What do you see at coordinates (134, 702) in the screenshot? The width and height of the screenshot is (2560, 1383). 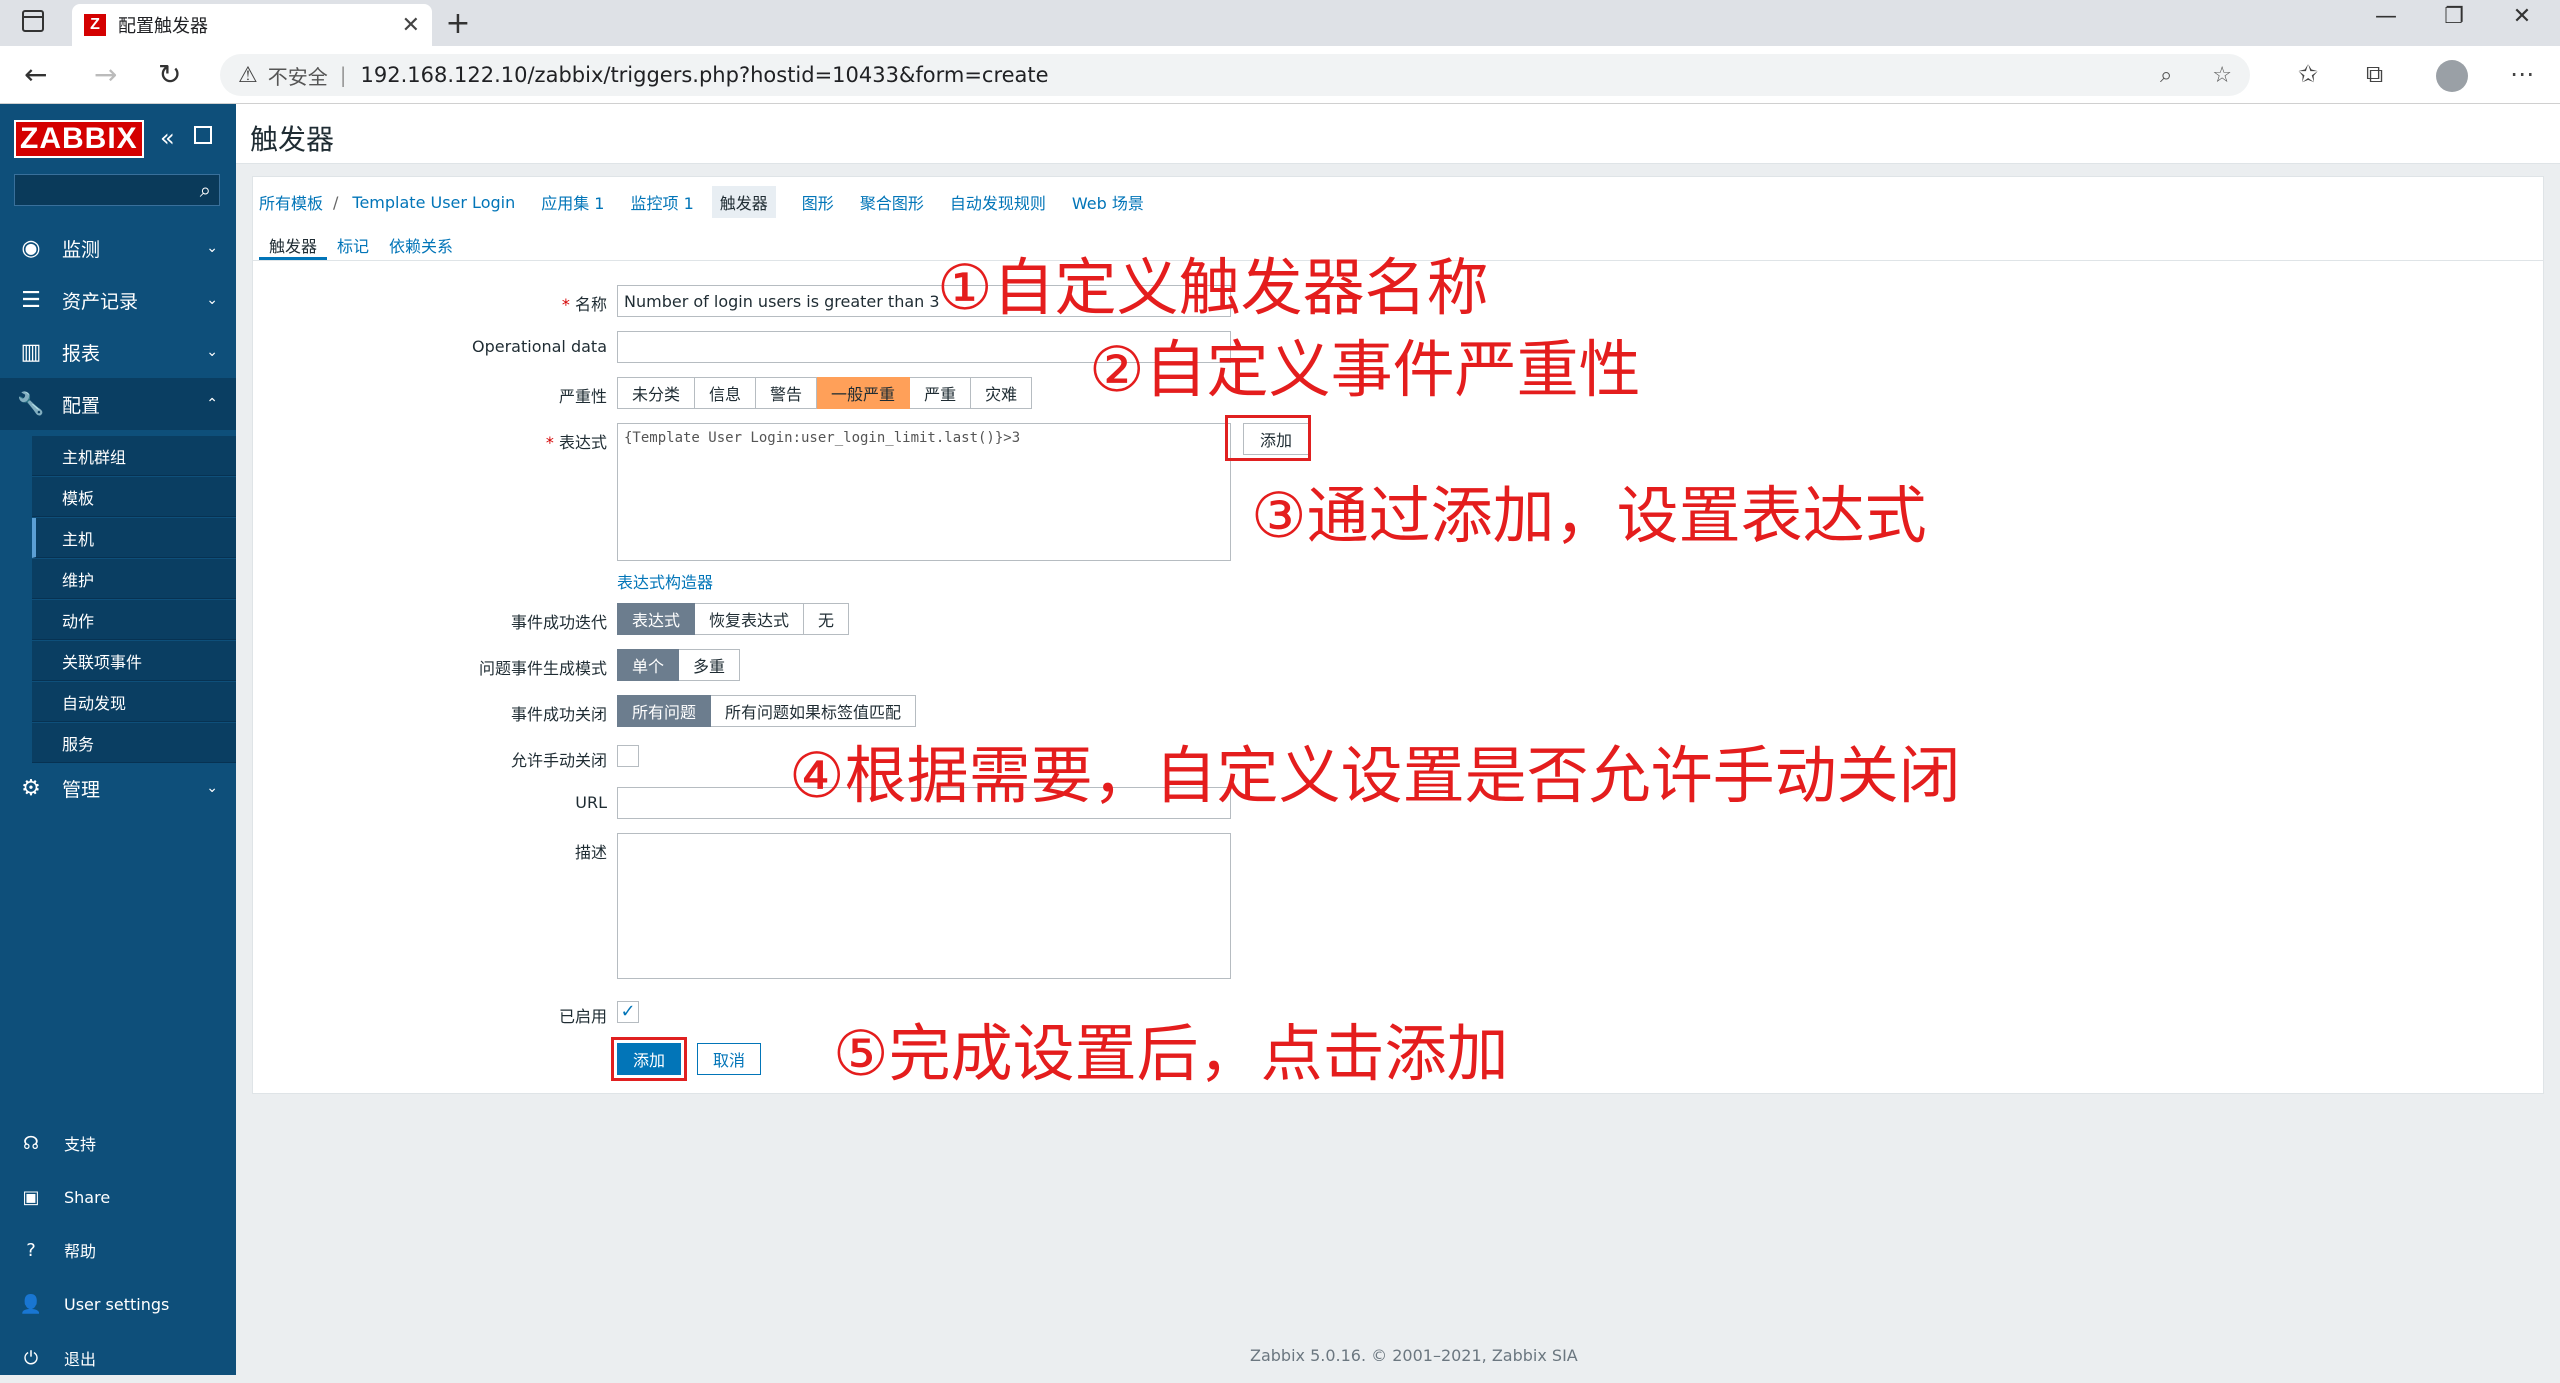 I see `submenu-discovery: 自动发现` at bounding box center [134, 702].